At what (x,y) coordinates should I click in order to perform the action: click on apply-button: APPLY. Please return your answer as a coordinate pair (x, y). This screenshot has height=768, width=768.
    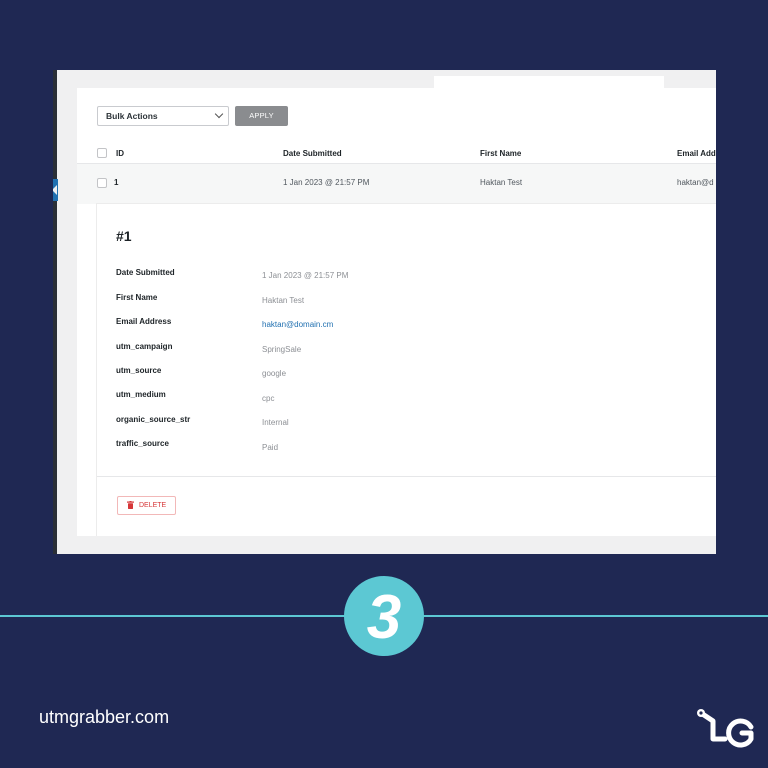
    Looking at the image, I should click on (261, 116).